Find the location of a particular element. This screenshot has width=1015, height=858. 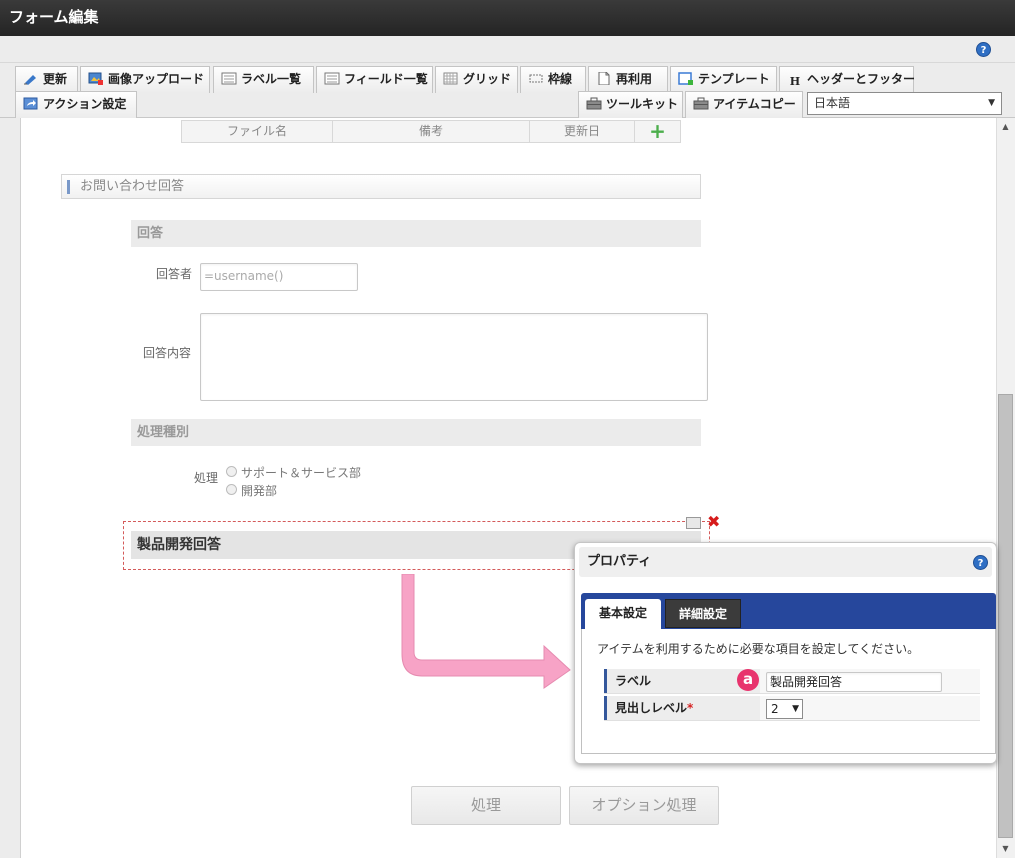

responder-input: =username() is located at coordinates (279, 277).